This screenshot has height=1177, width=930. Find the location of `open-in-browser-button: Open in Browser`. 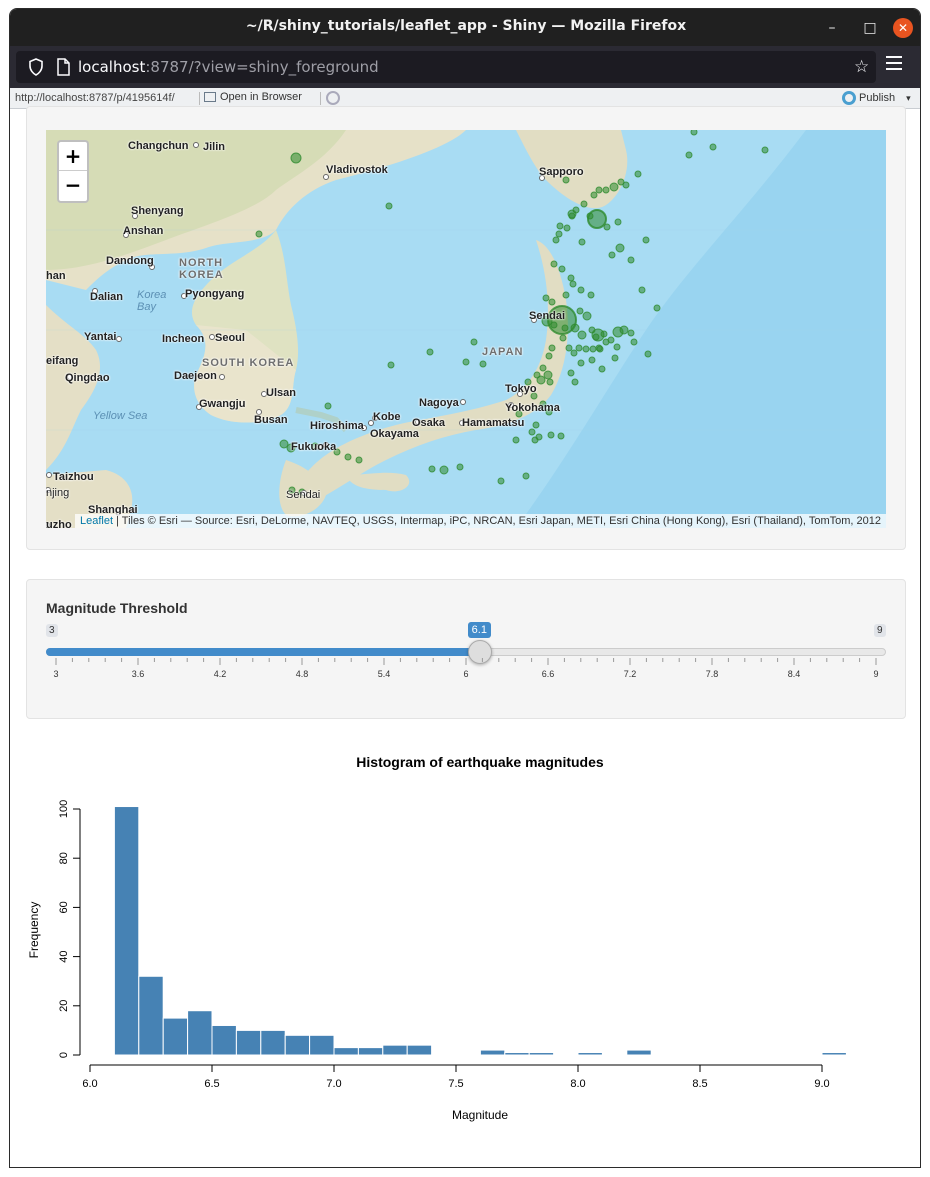

open-in-browser-button: Open in Browser is located at coordinates (253, 98).